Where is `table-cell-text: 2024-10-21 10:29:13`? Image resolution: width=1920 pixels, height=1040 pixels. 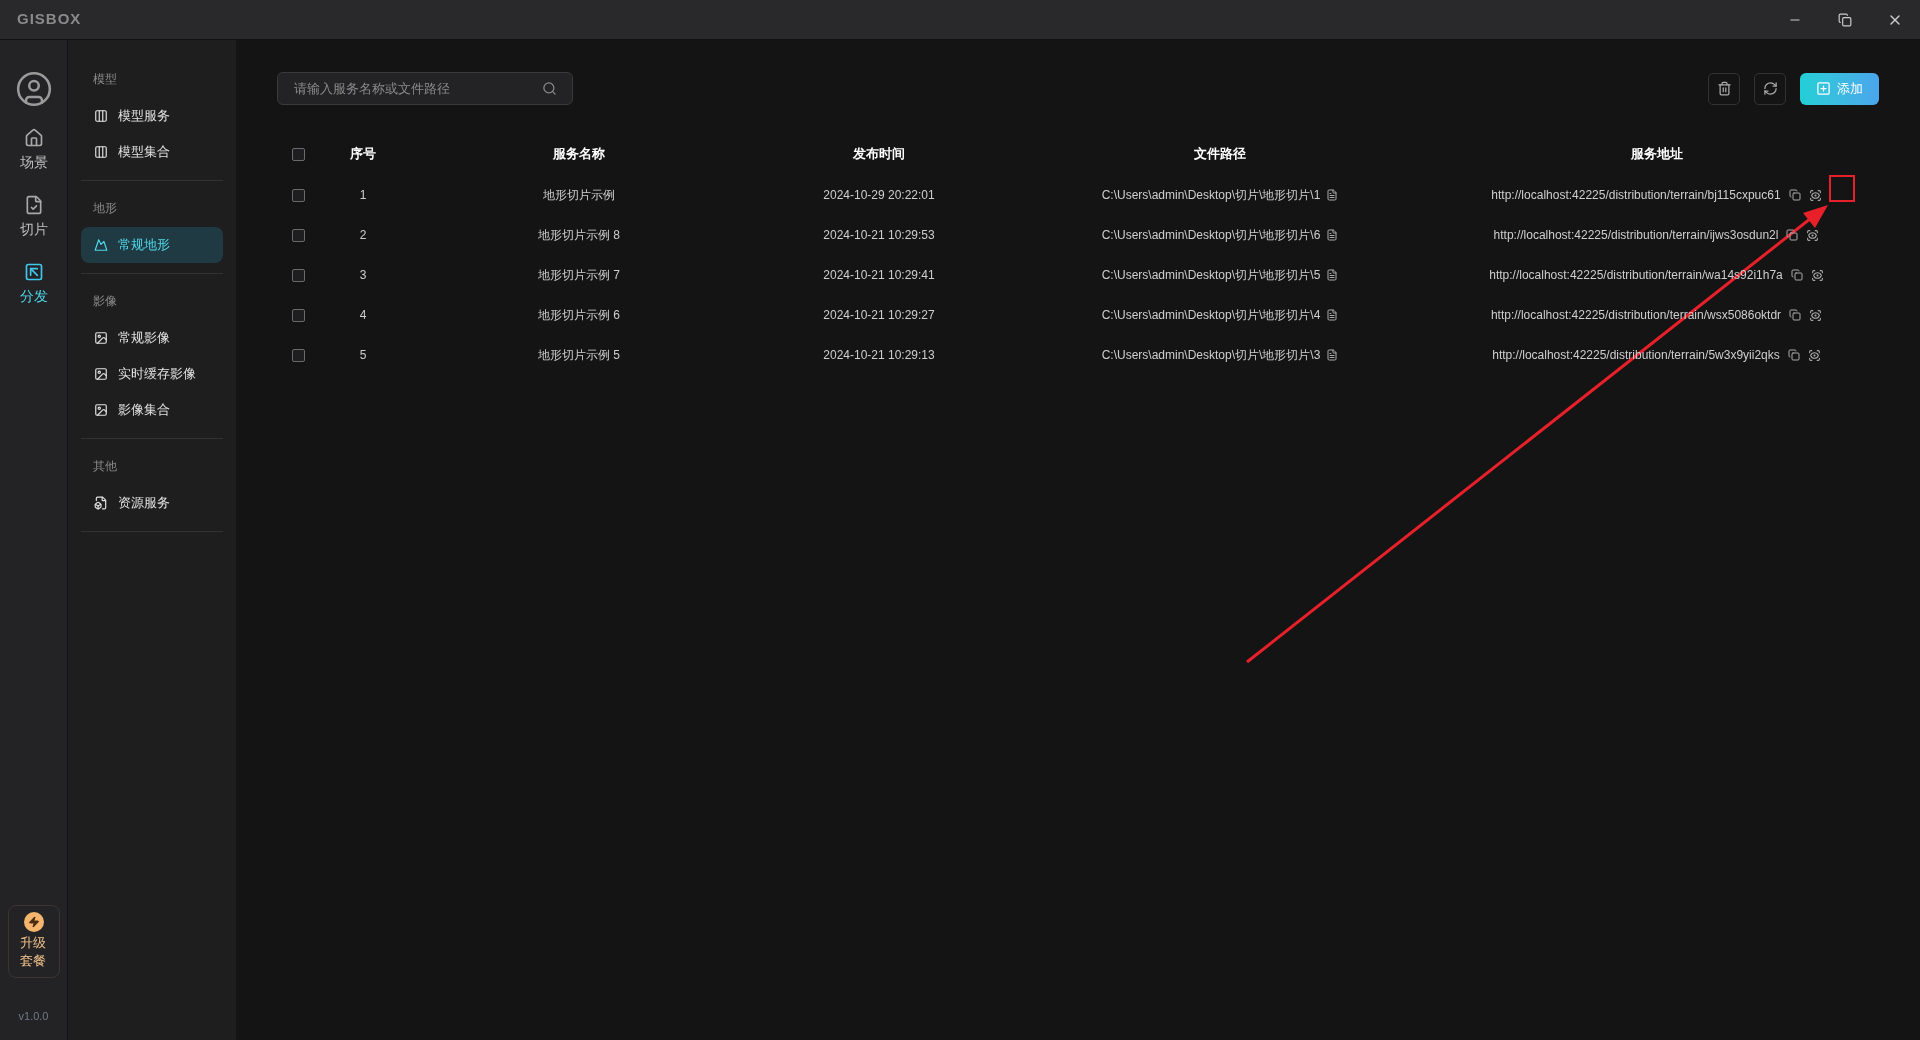 table-cell-text: 2024-10-21 10:29:13 is located at coordinates (879, 355).